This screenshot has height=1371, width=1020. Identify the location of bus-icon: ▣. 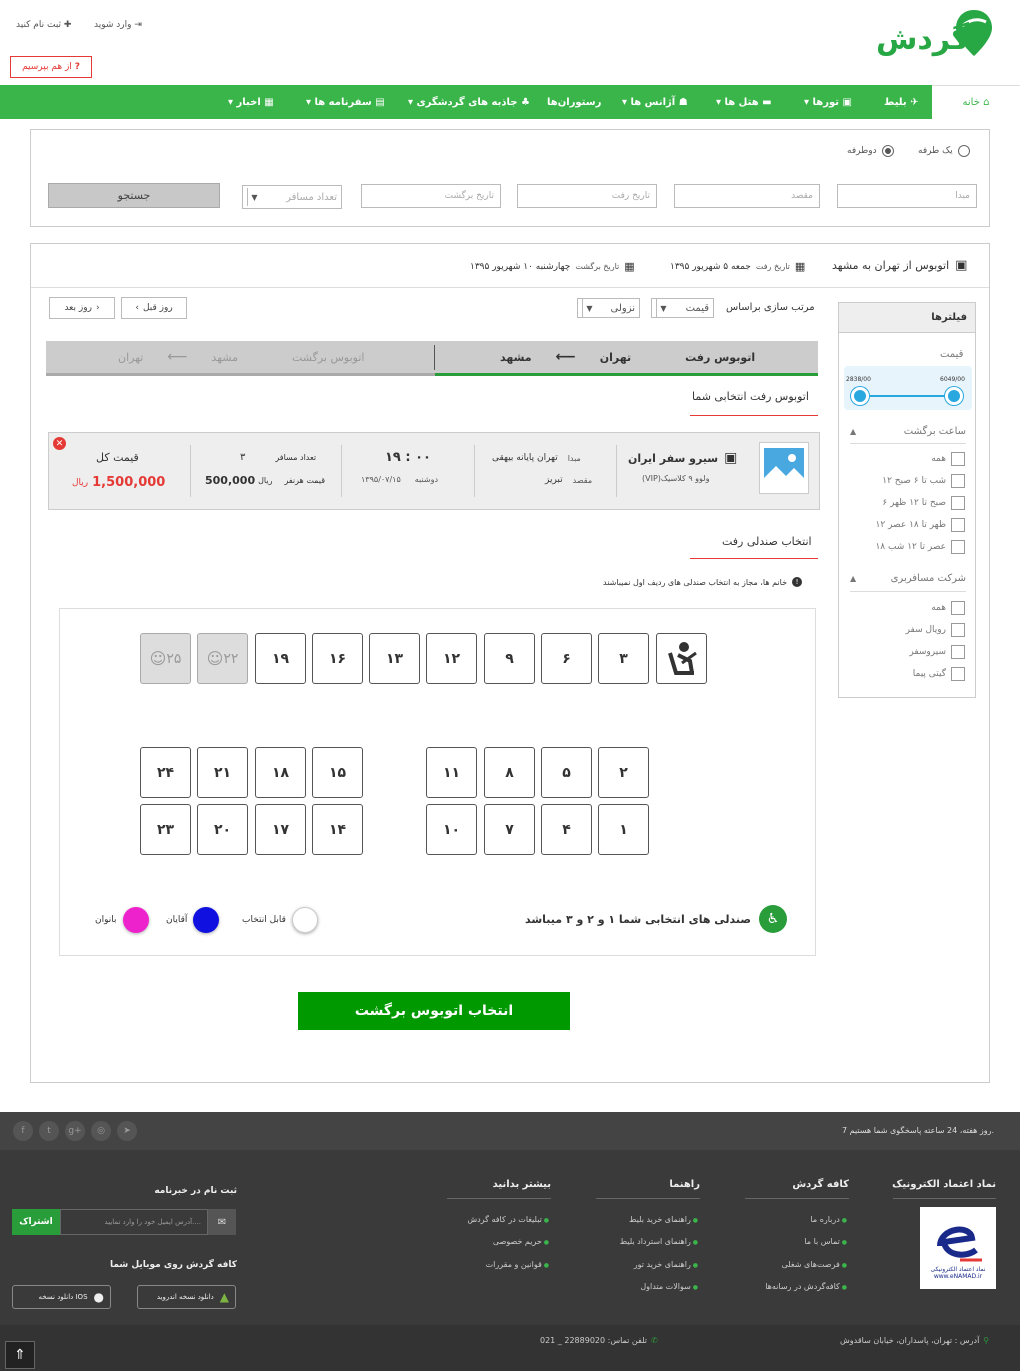
(731, 458).